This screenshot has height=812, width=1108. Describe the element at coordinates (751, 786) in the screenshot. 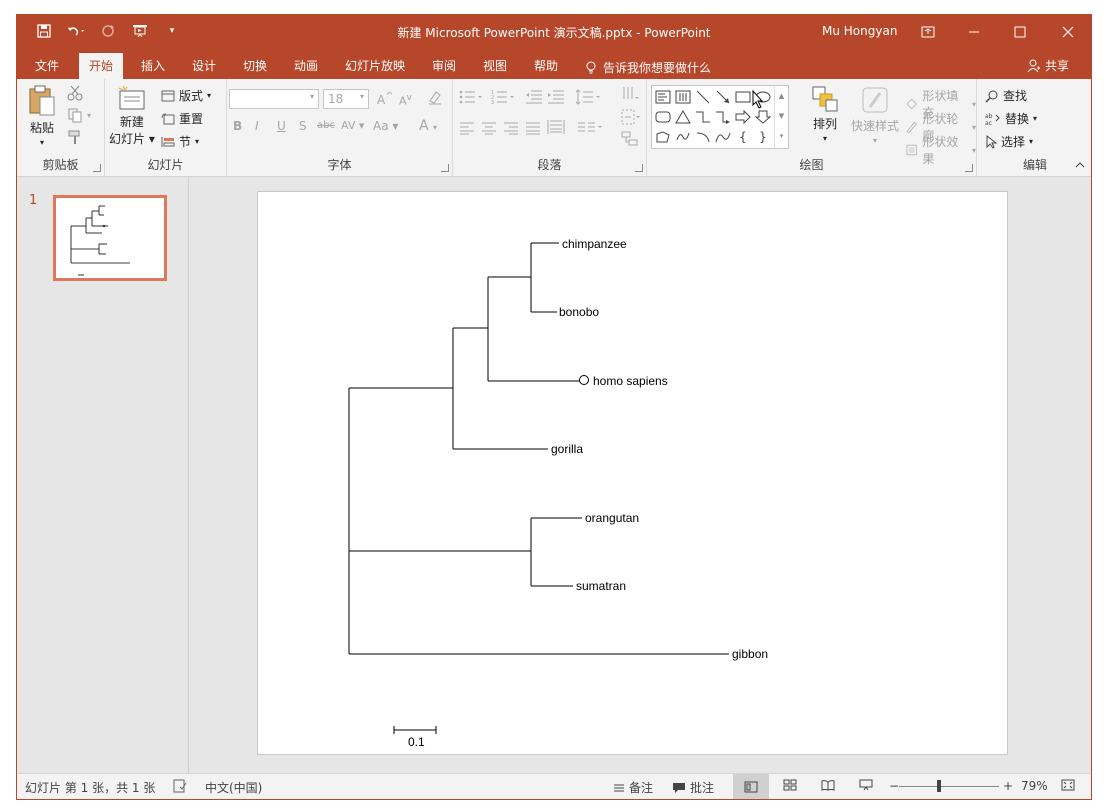

I see `normal-view-button` at that location.